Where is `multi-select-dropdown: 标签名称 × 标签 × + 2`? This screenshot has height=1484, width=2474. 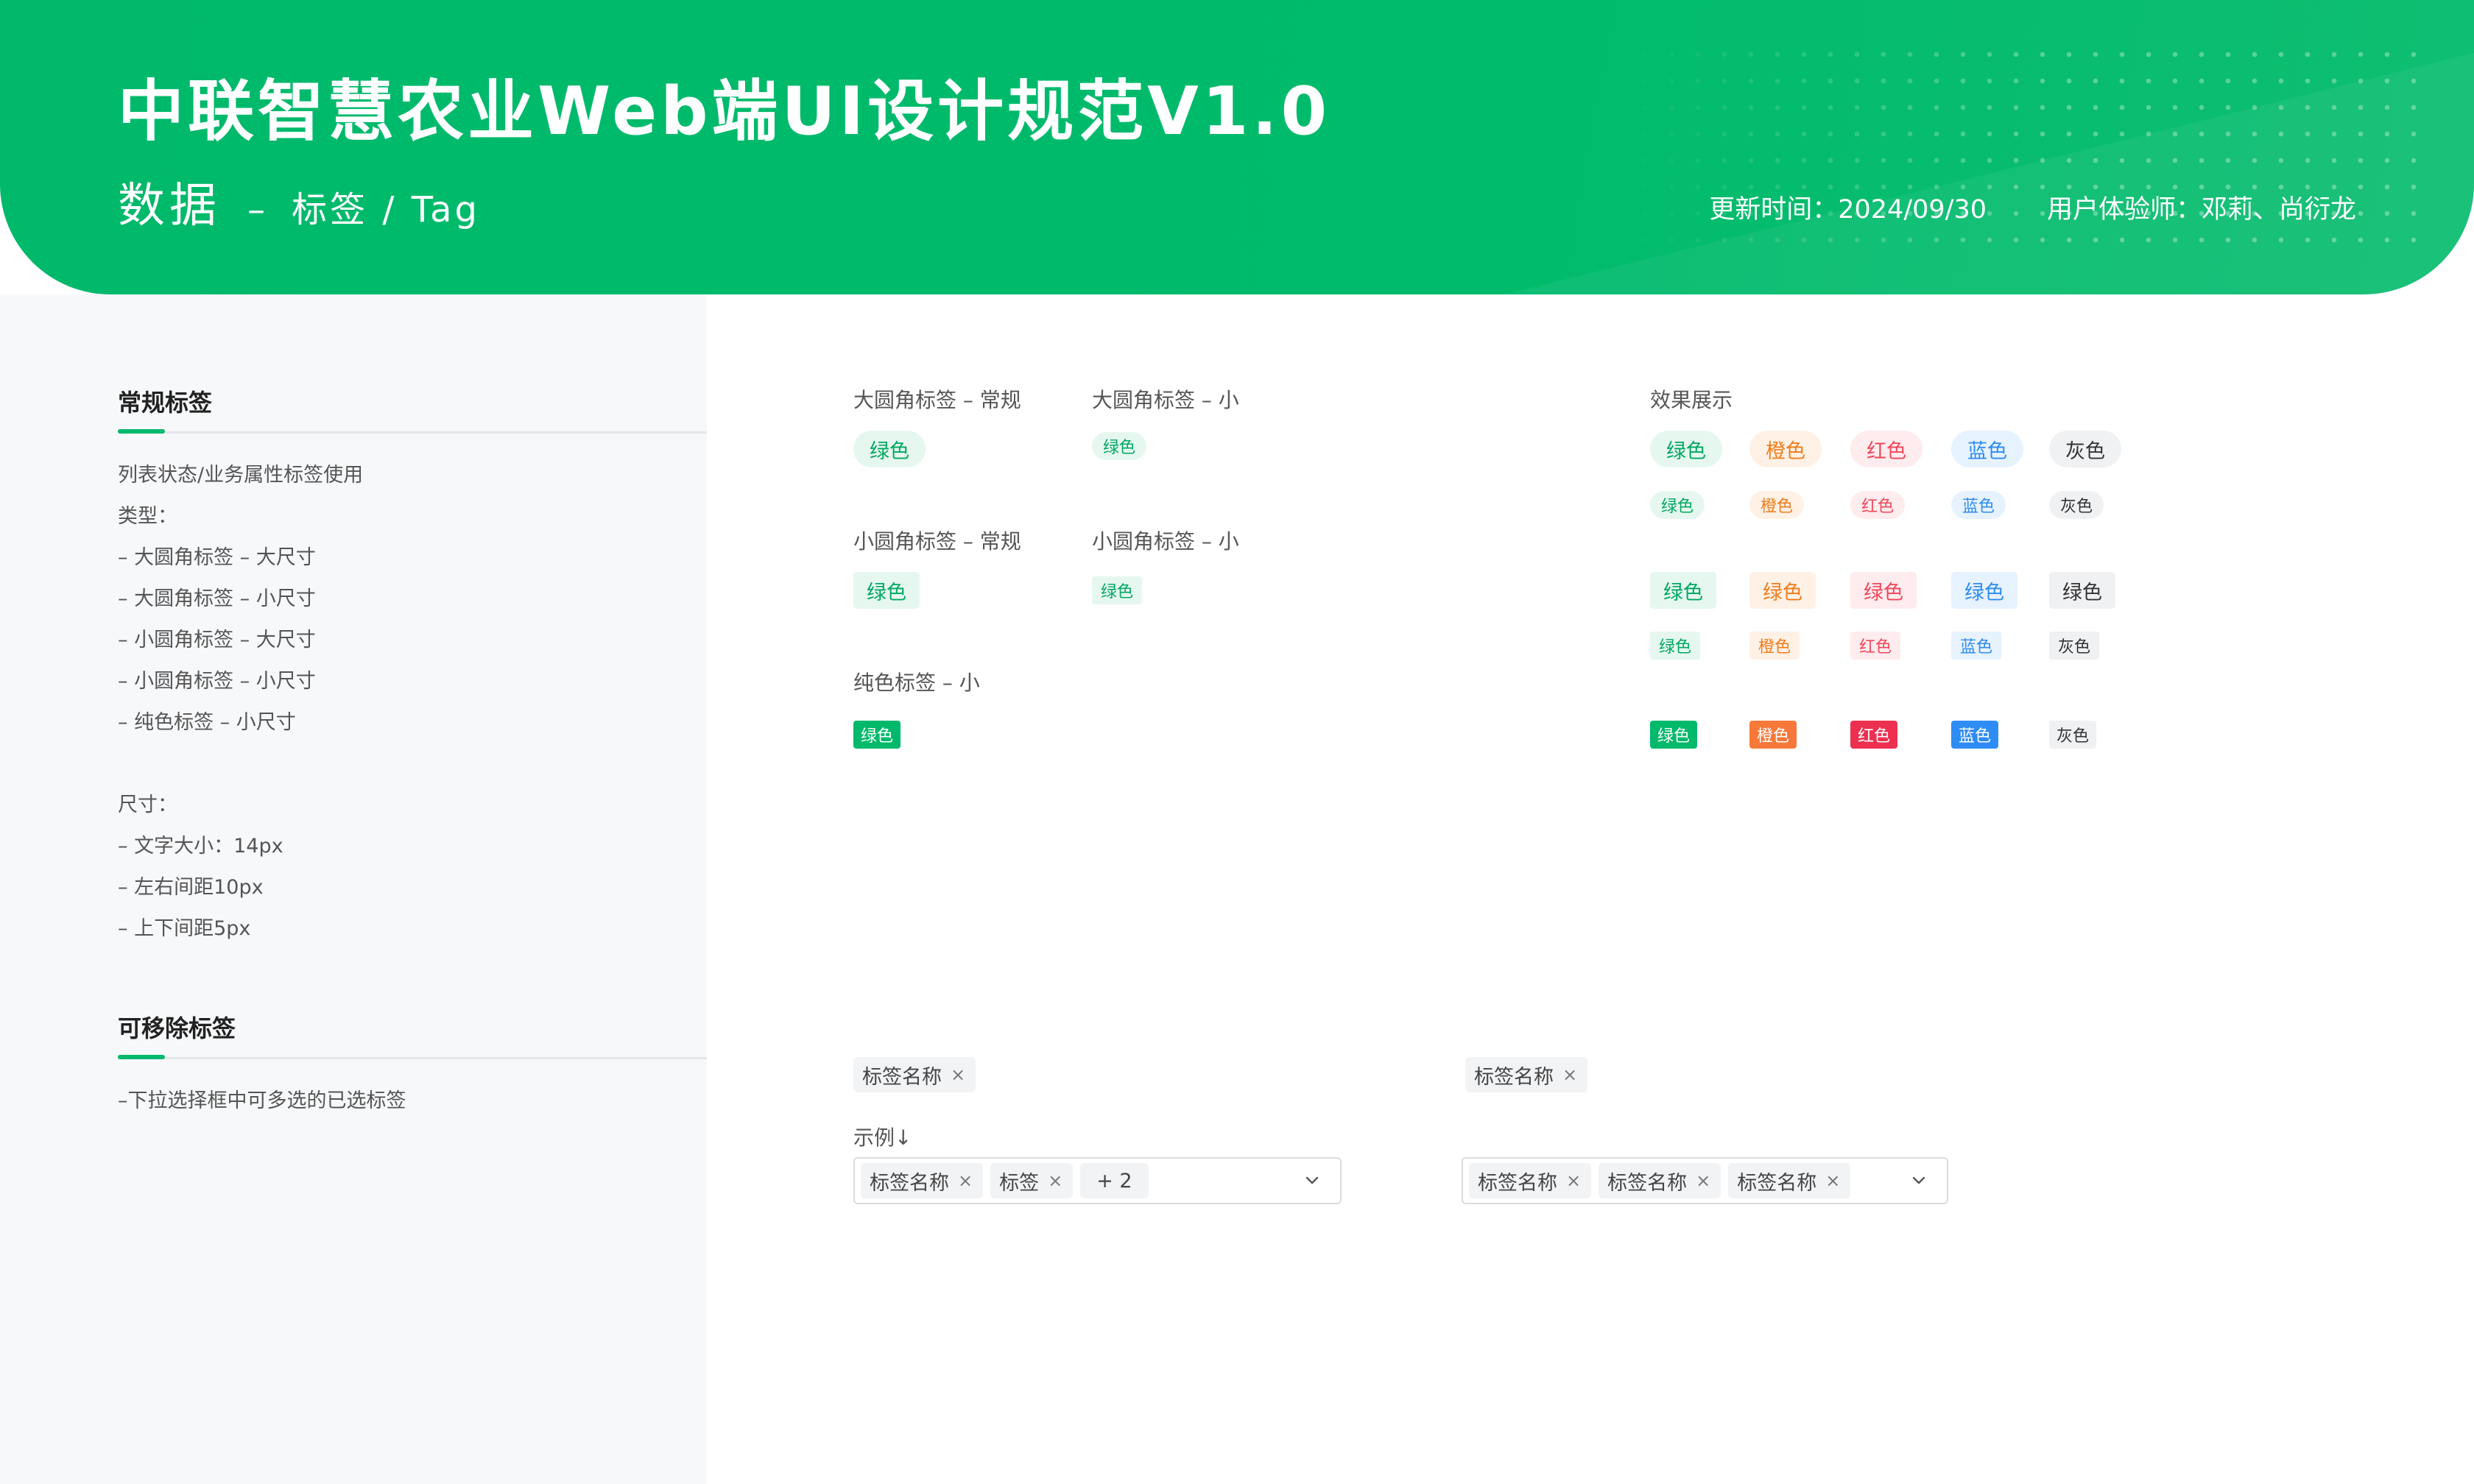
multi-select-dropdown: 标签名称 × 标签 × + 2 is located at coordinates (1097, 1180).